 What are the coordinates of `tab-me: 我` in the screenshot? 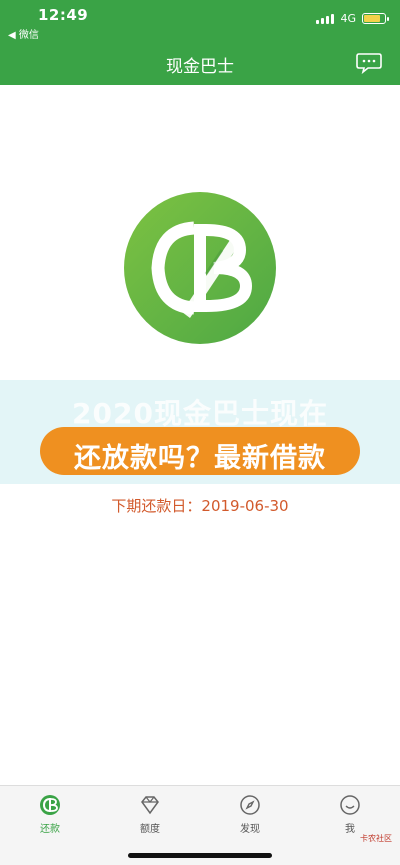 It's located at (350, 814).